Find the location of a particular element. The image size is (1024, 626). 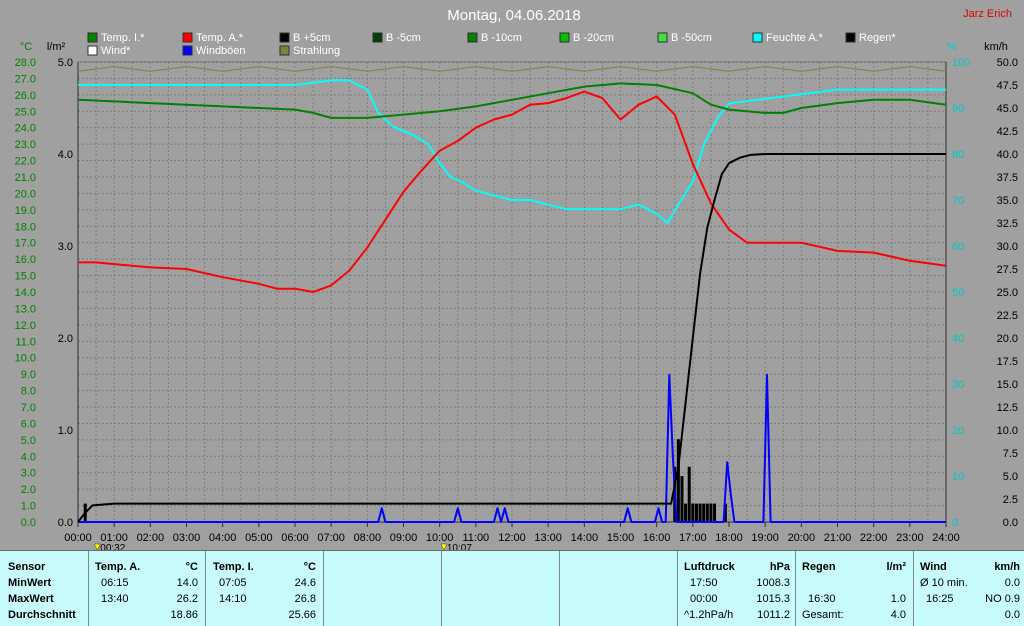

legend-label: Wind* is located at coordinates (116, 51).